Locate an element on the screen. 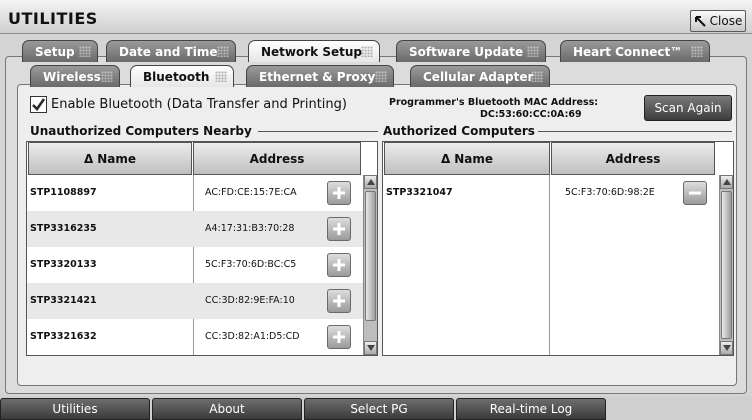 The height and width of the screenshot is (420, 752). computer-name: STP3320133 is located at coordinates (63, 264).